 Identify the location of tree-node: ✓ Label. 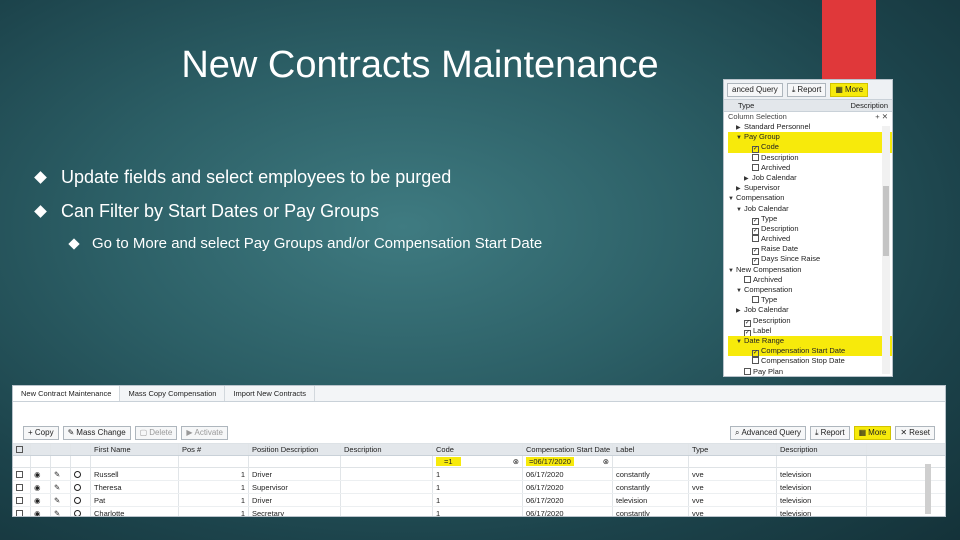
(810, 331).